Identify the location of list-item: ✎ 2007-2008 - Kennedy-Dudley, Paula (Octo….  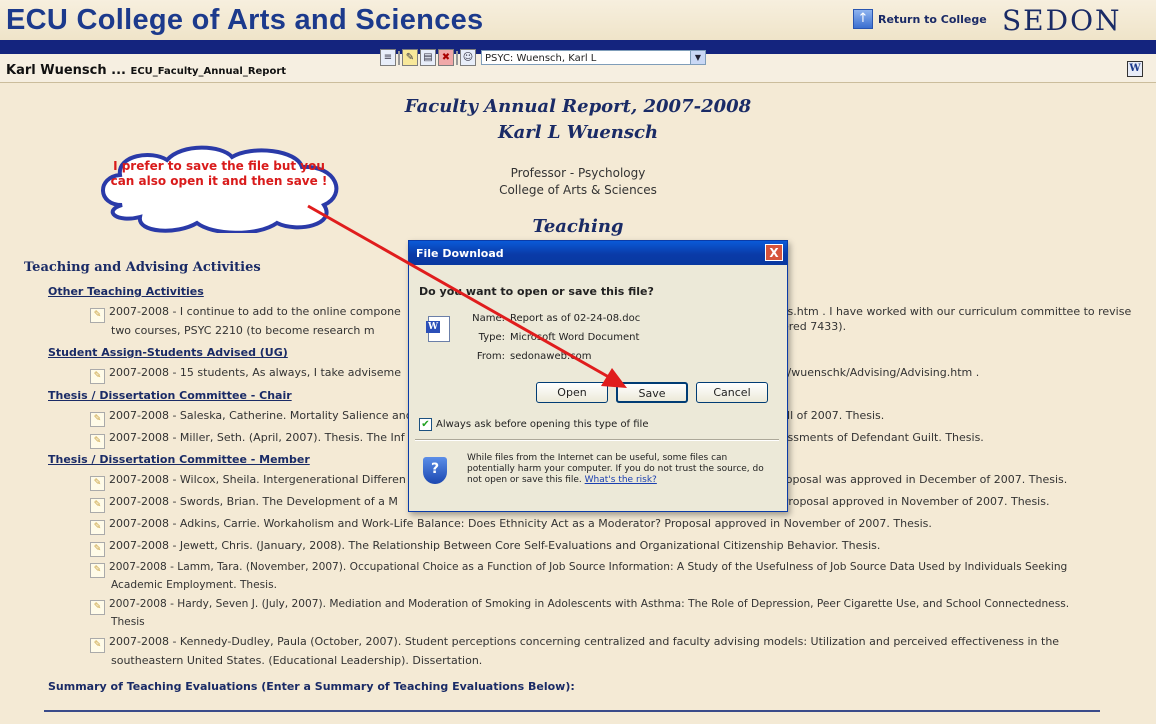
(620, 651).